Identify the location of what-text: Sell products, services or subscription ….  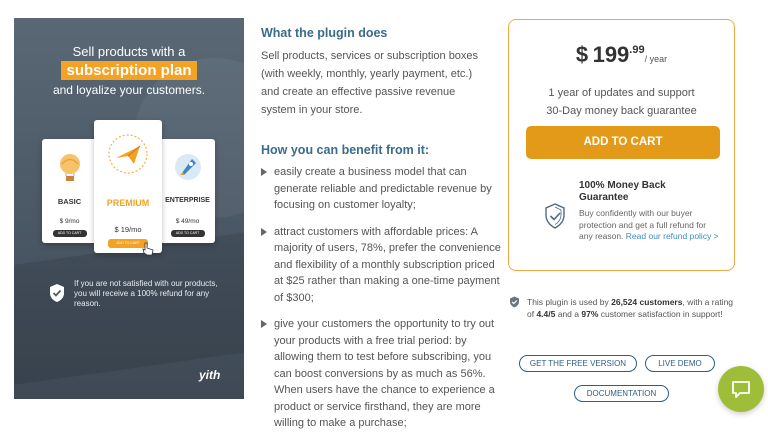
(370, 83).